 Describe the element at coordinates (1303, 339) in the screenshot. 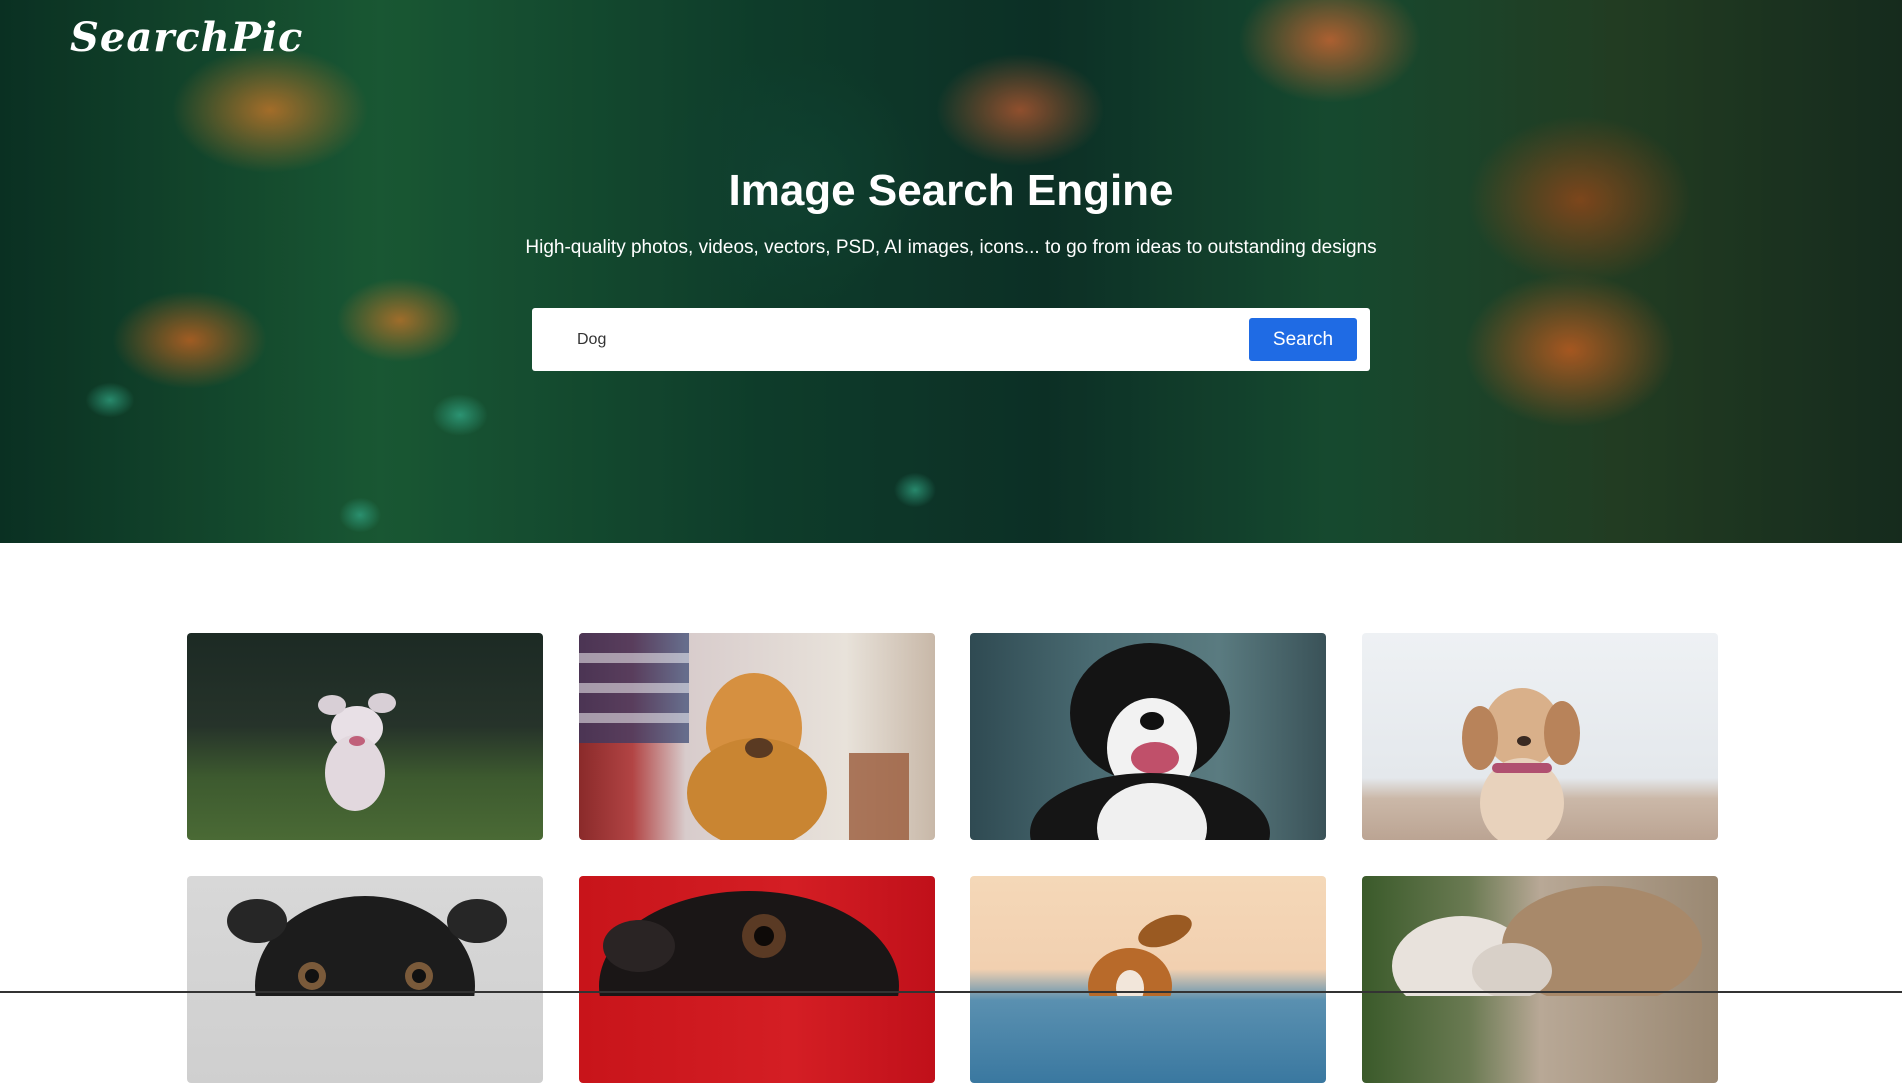

I see `search-button: Search` at that location.